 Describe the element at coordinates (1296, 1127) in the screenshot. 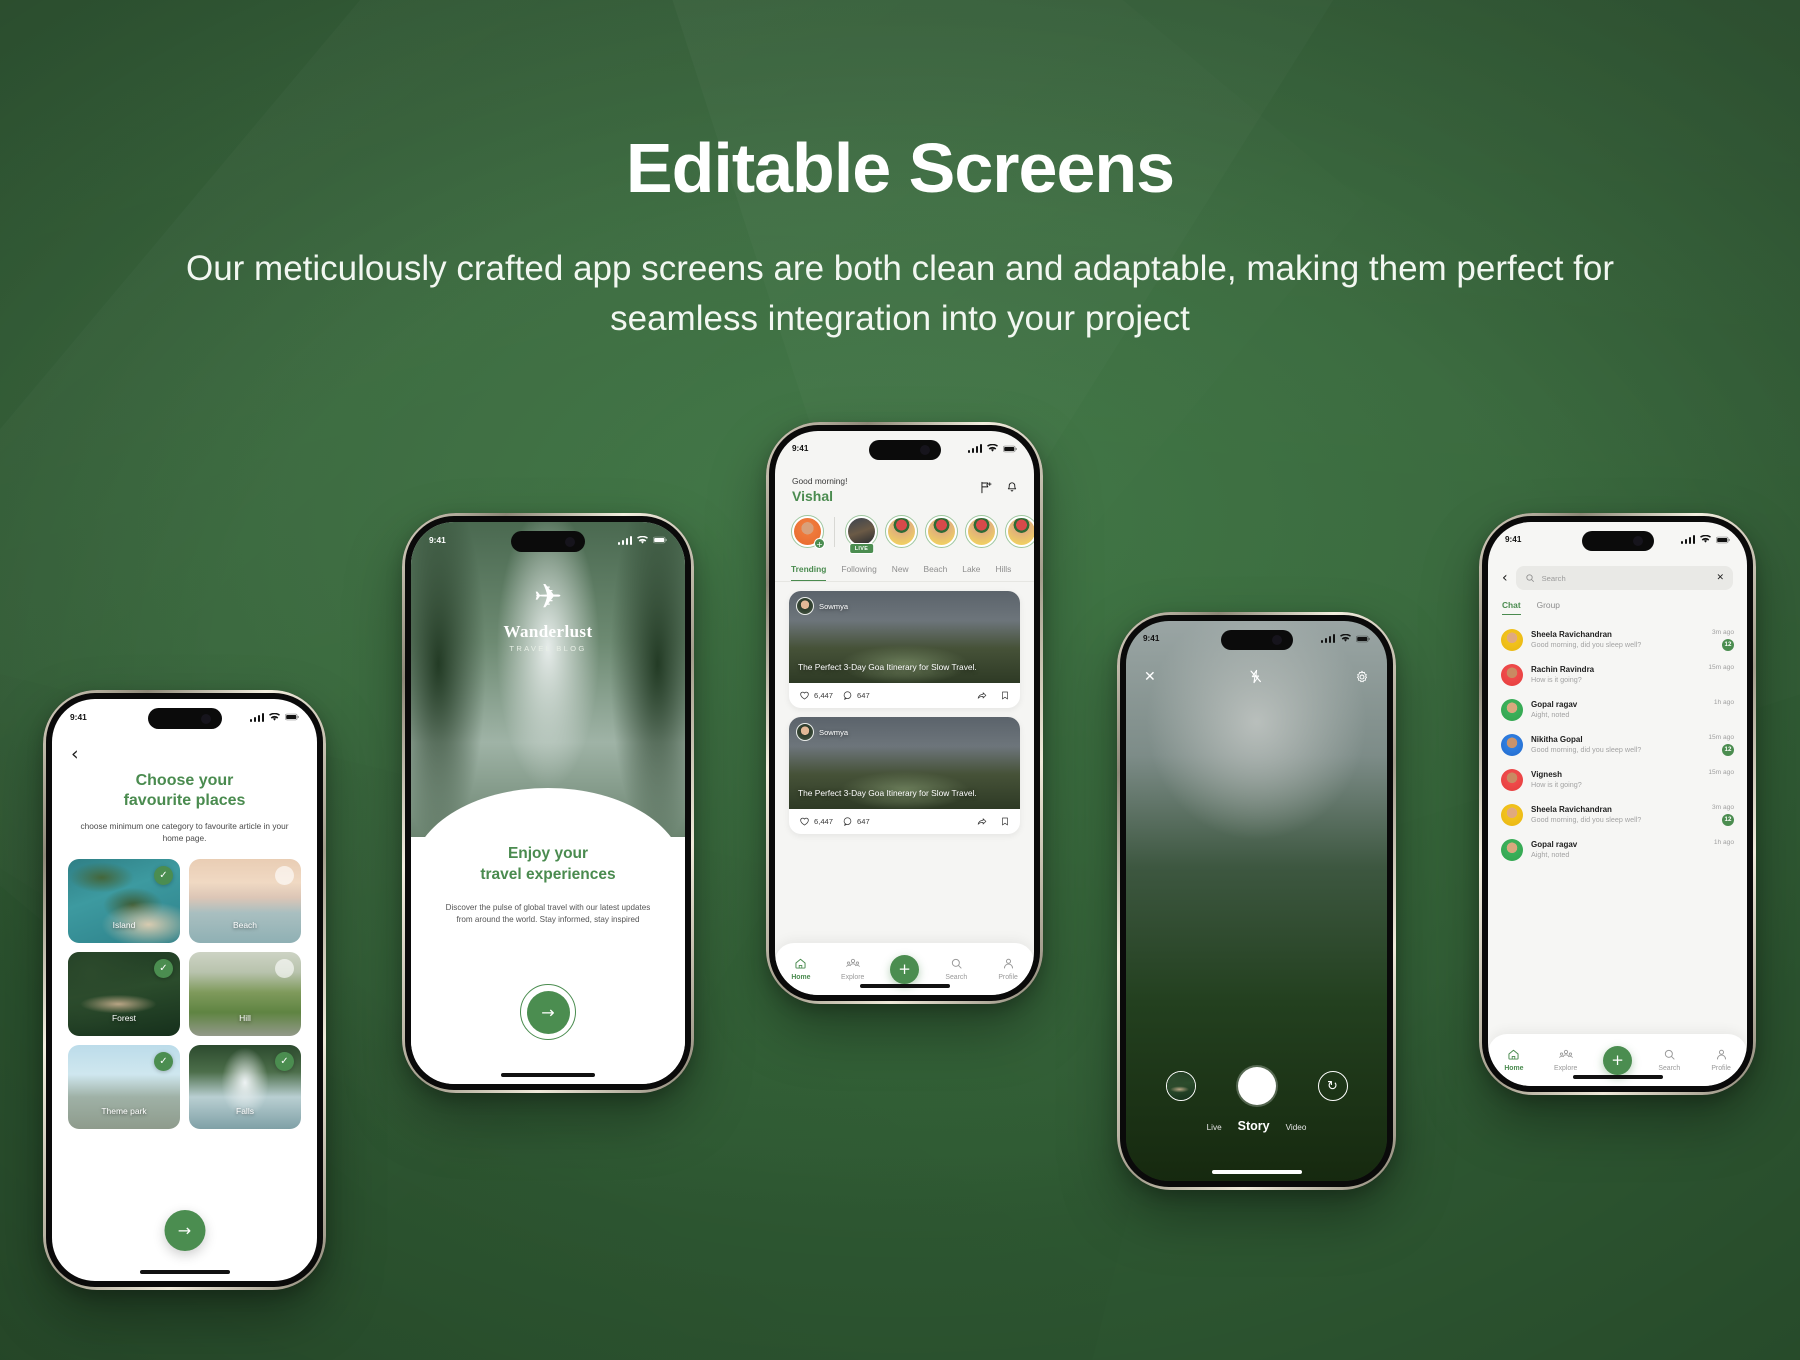

I see `mode-video: Video` at that location.